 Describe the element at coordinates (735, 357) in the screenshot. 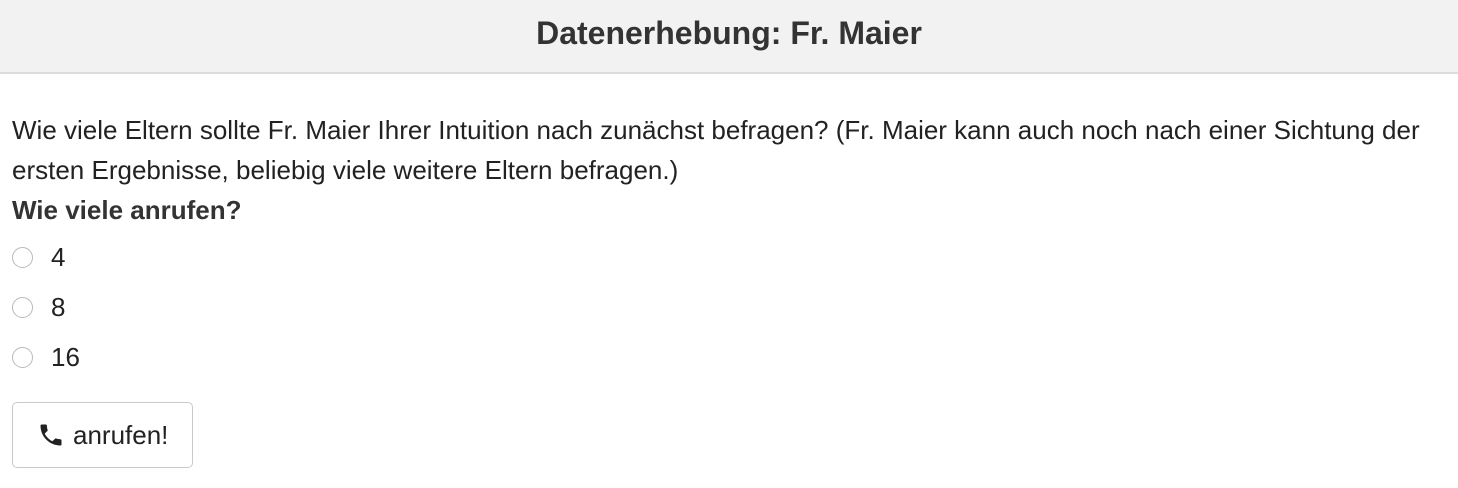

I see `radio-option-16: 16` at that location.